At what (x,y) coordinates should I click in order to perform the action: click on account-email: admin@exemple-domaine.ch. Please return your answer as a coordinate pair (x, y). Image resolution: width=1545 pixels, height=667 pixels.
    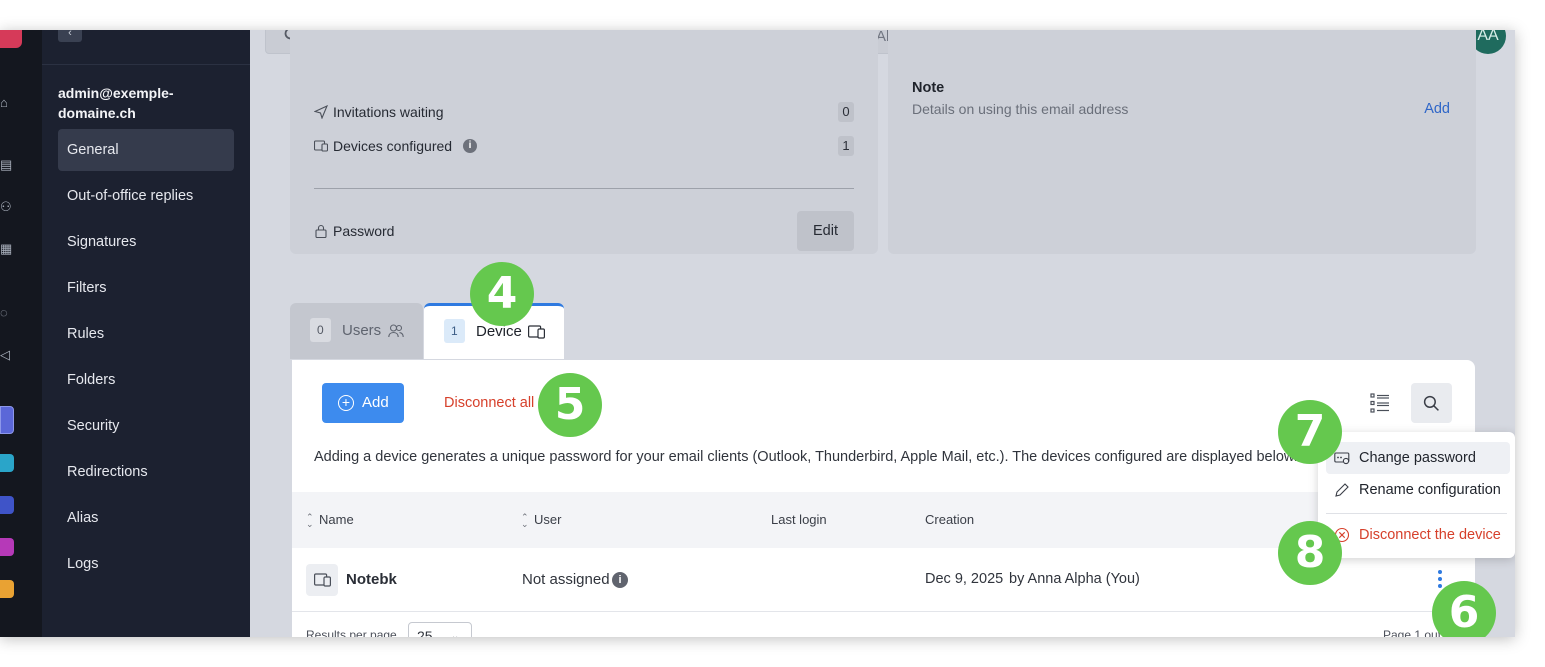
    Looking at the image, I should click on (116, 103).